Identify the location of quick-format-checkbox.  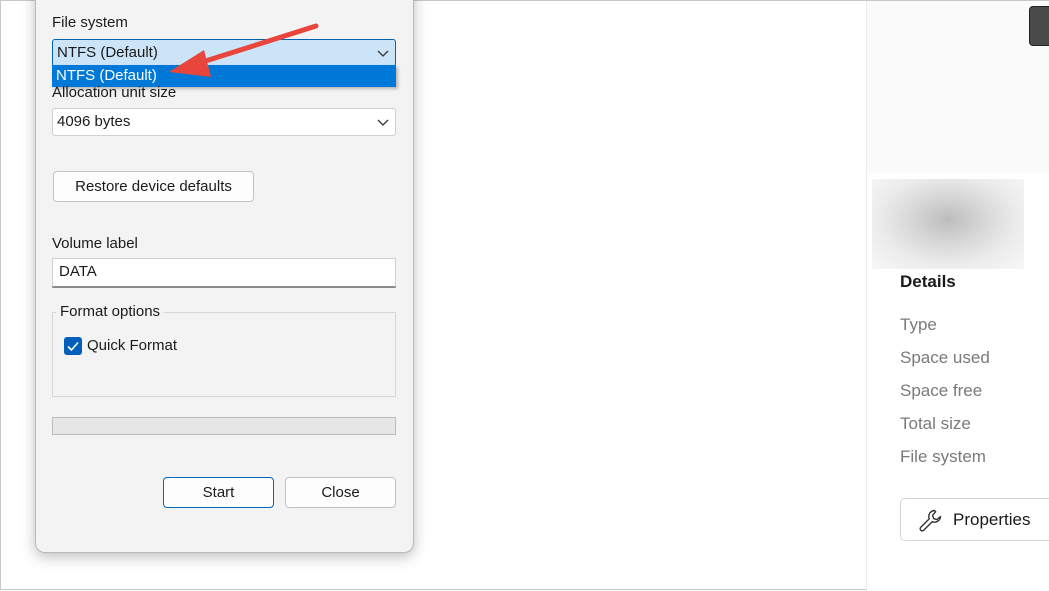
(73, 346).